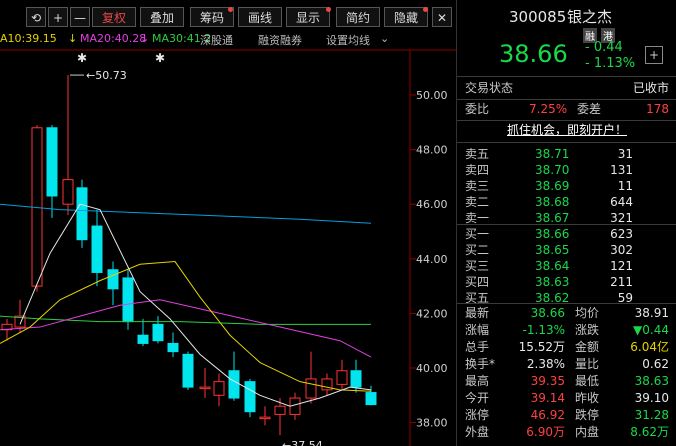 The image size is (676, 446). Describe the element at coordinates (657, 109) in the screenshot. I see `order-diff-value: 178` at that location.